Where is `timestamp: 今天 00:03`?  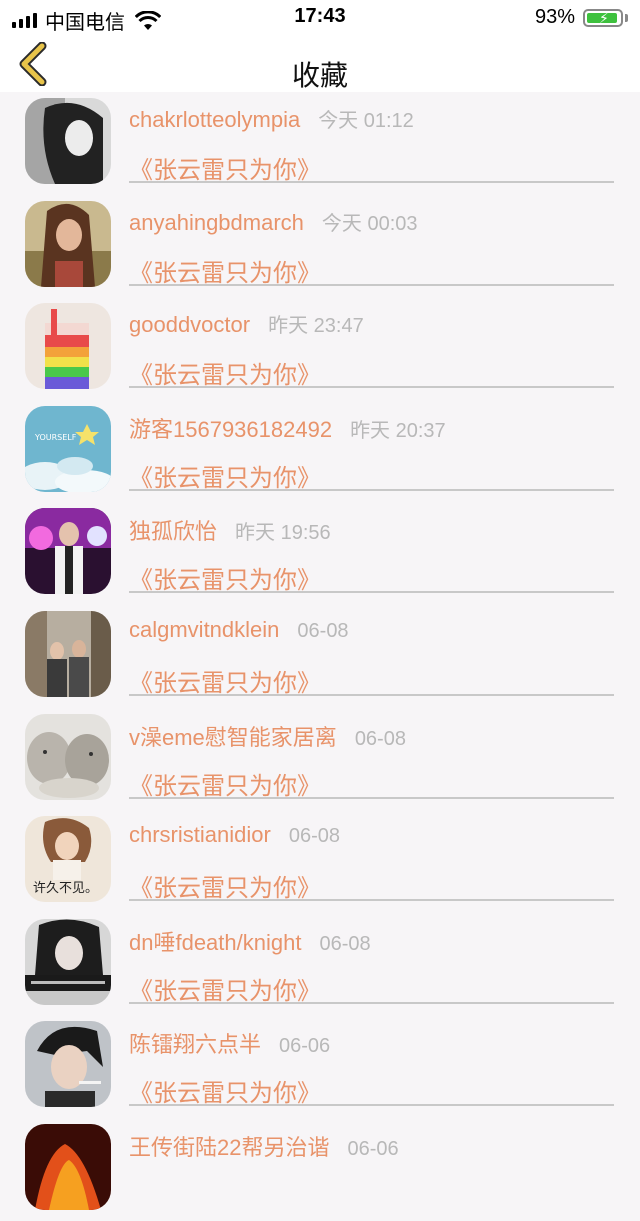 timestamp: 今天 00:03 is located at coordinates (369, 223).